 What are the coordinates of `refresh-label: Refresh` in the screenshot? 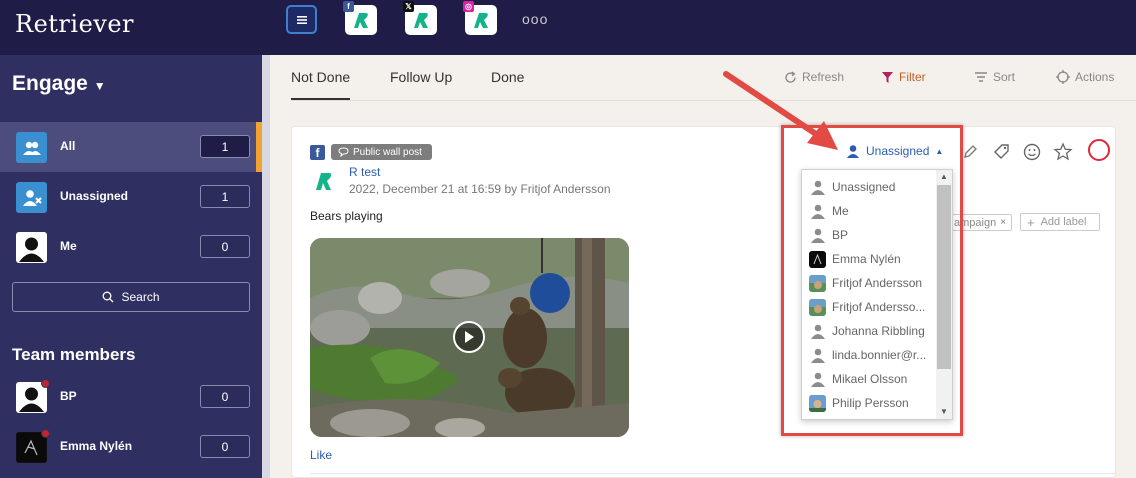 It's located at (823, 77).